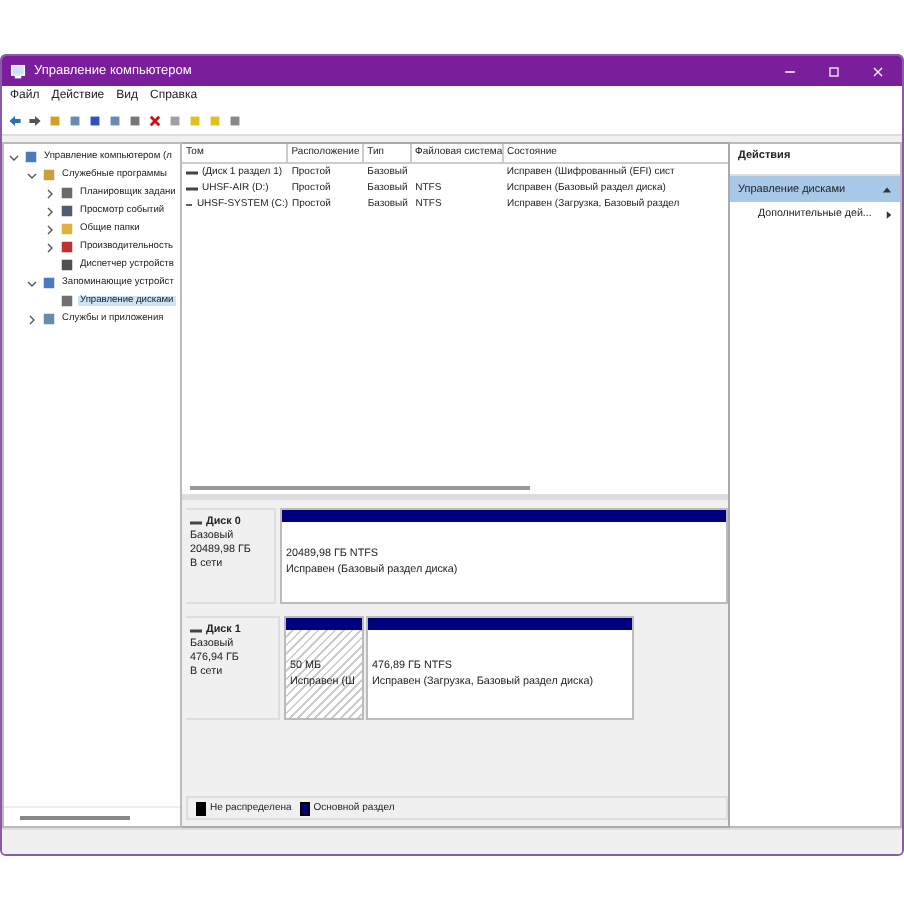 The image size is (904, 904). Describe the element at coordinates (878, 71) in the screenshot. I see `close-icon` at that location.